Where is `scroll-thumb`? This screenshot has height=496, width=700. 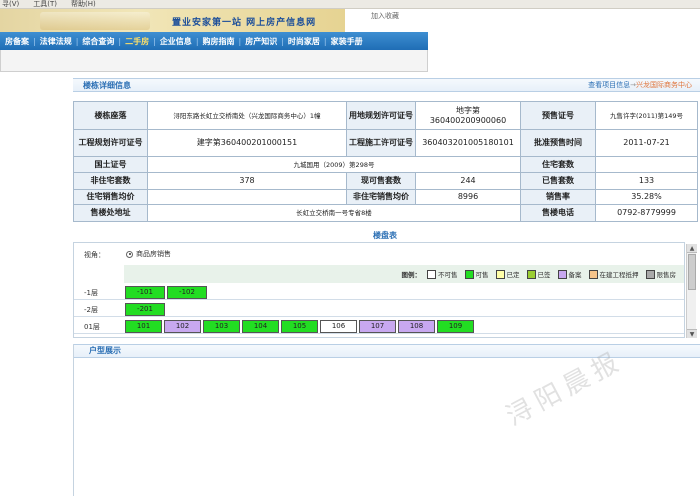
scroll-thumb is located at coordinates (692, 272).